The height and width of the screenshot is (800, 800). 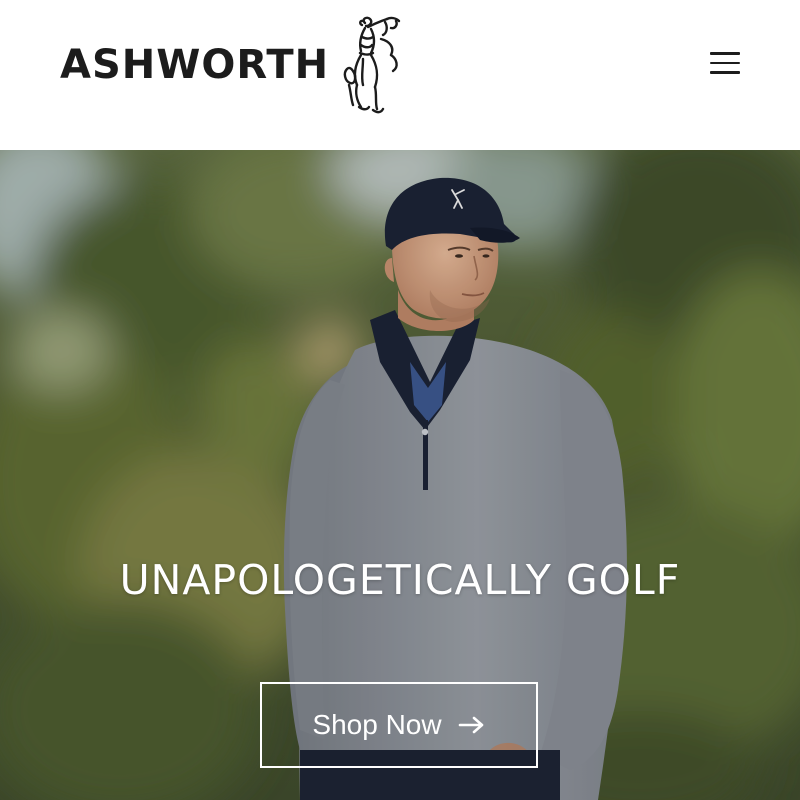 I want to click on brand-name: ASHWORTH, so click(x=195, y=65).